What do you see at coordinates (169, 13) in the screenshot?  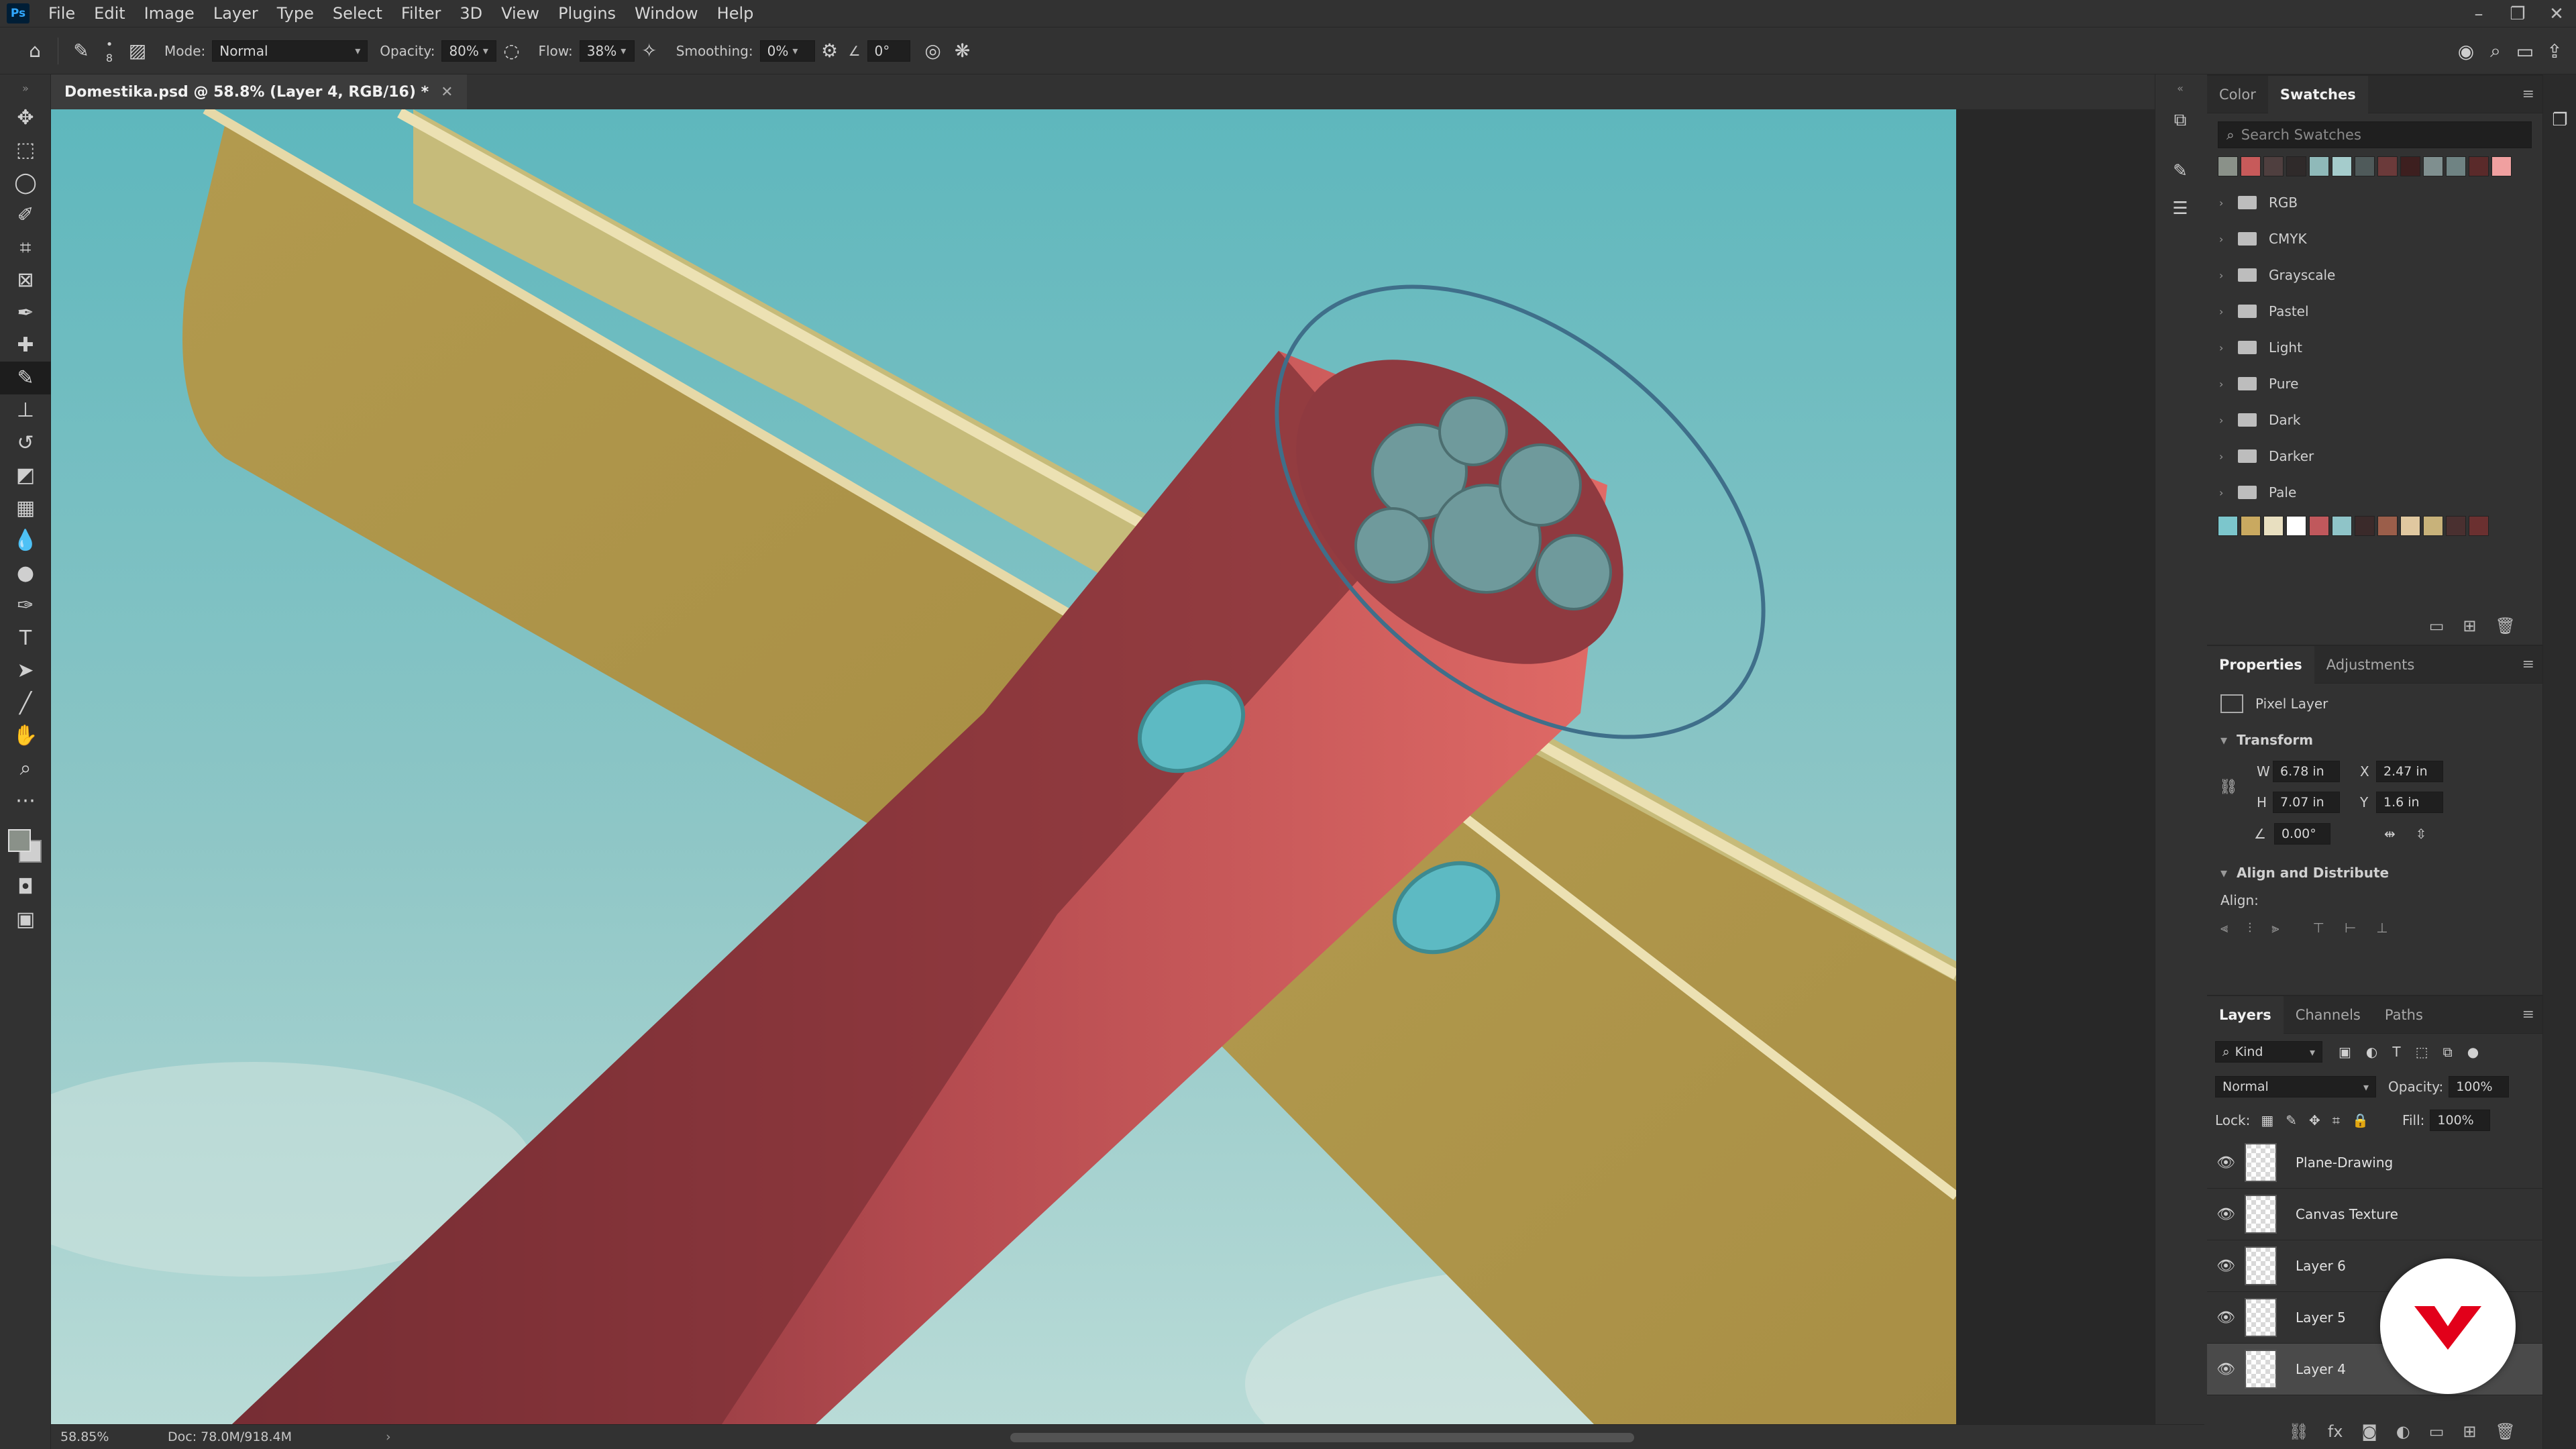 I see `menu-image: Image` at bounding box center [169, 13].